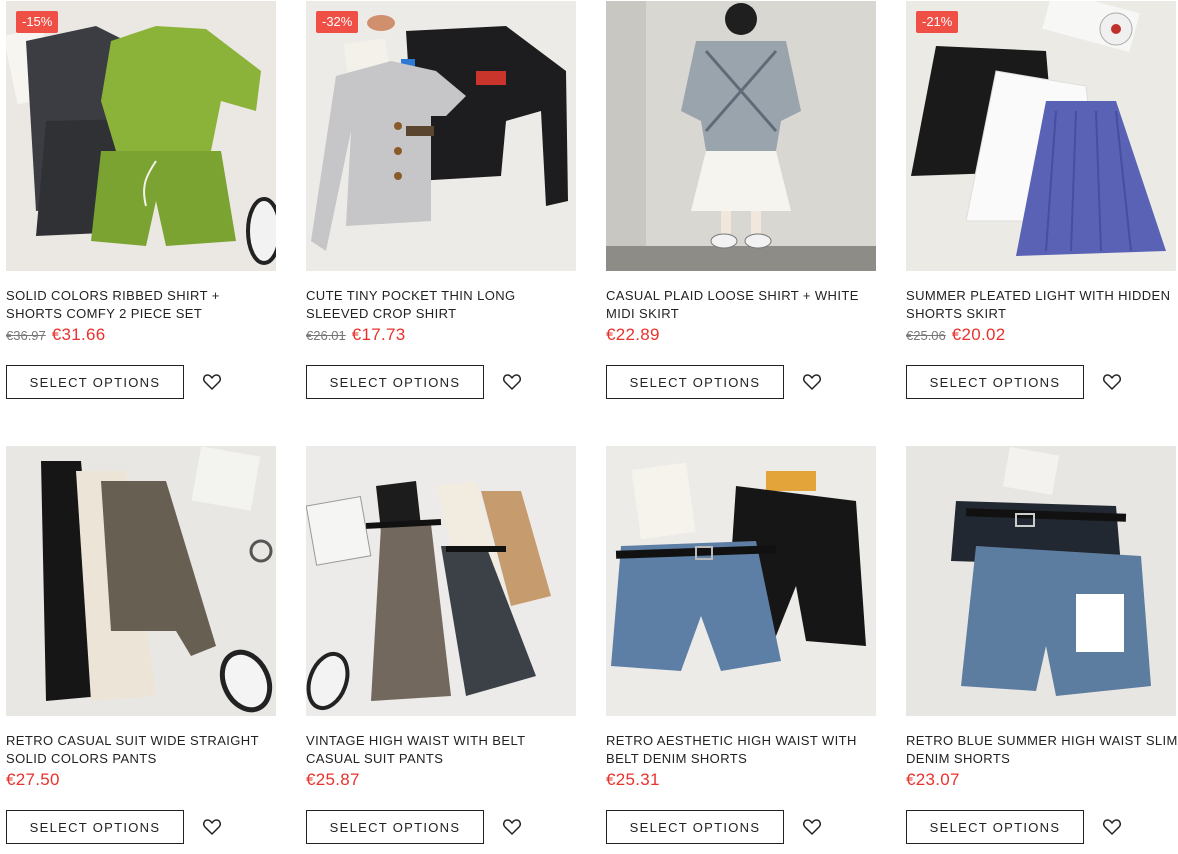 The width and height of the screenshot is (1178, 854). What do you see at coordinates (742, 336) in the screenshot?
I see `price-row: €22.89` at bounding box center [742, 336].